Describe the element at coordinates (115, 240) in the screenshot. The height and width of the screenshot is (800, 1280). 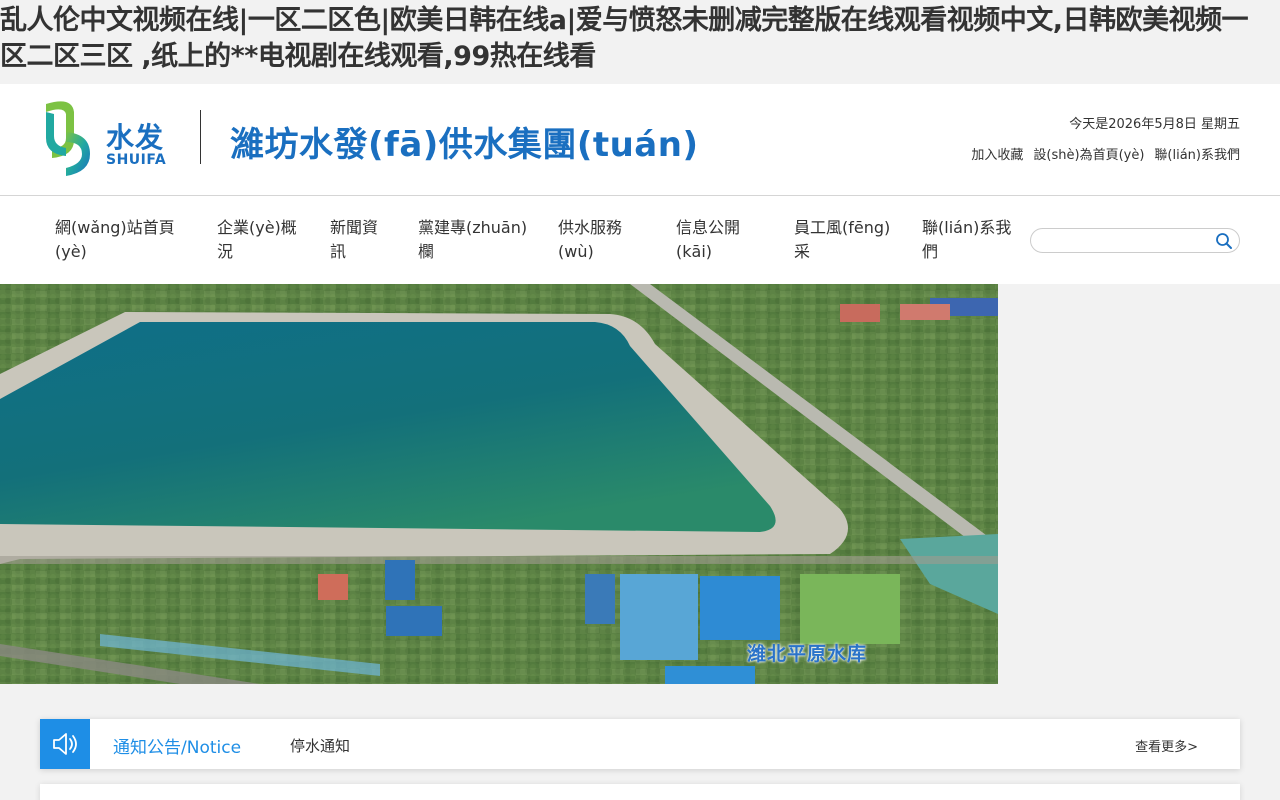
I see `nav-item-home: 網(wǎng)站首頁 (yè)` at that location.